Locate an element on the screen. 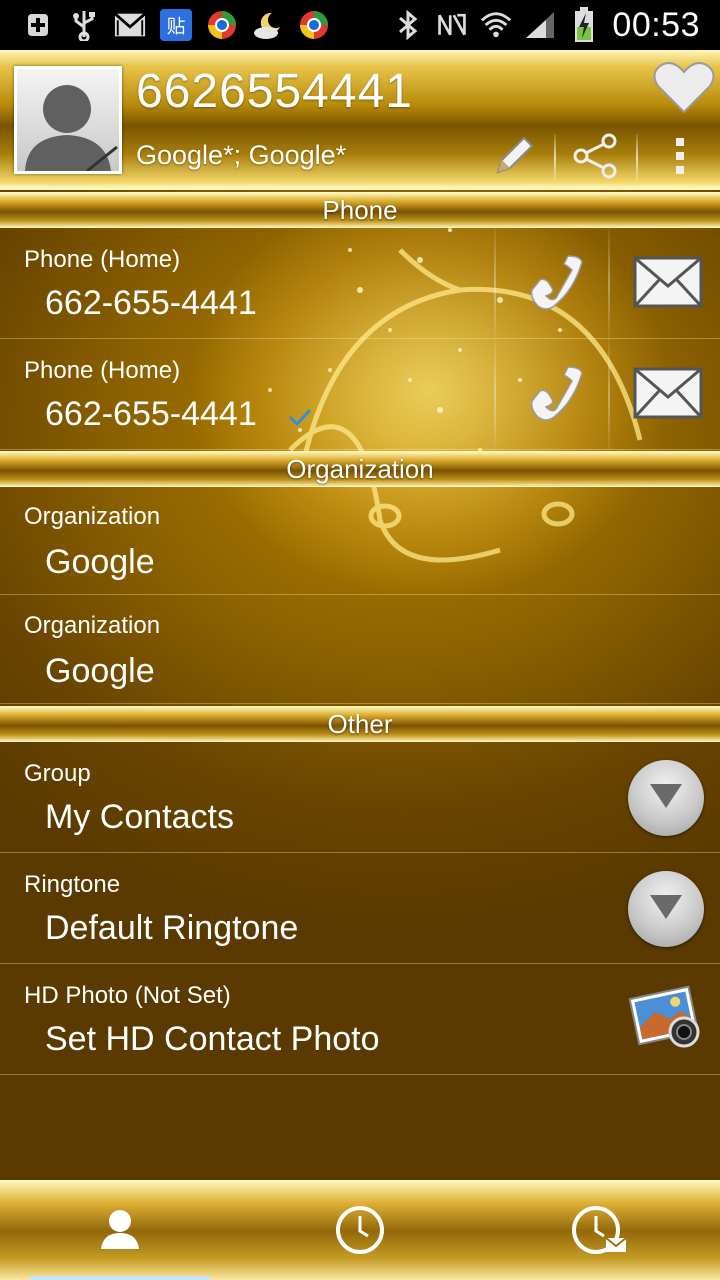 Image resolution: width=720 pixels, height=1280 pixels. clock-time: 00:53 is located at coordinates (656, 24).